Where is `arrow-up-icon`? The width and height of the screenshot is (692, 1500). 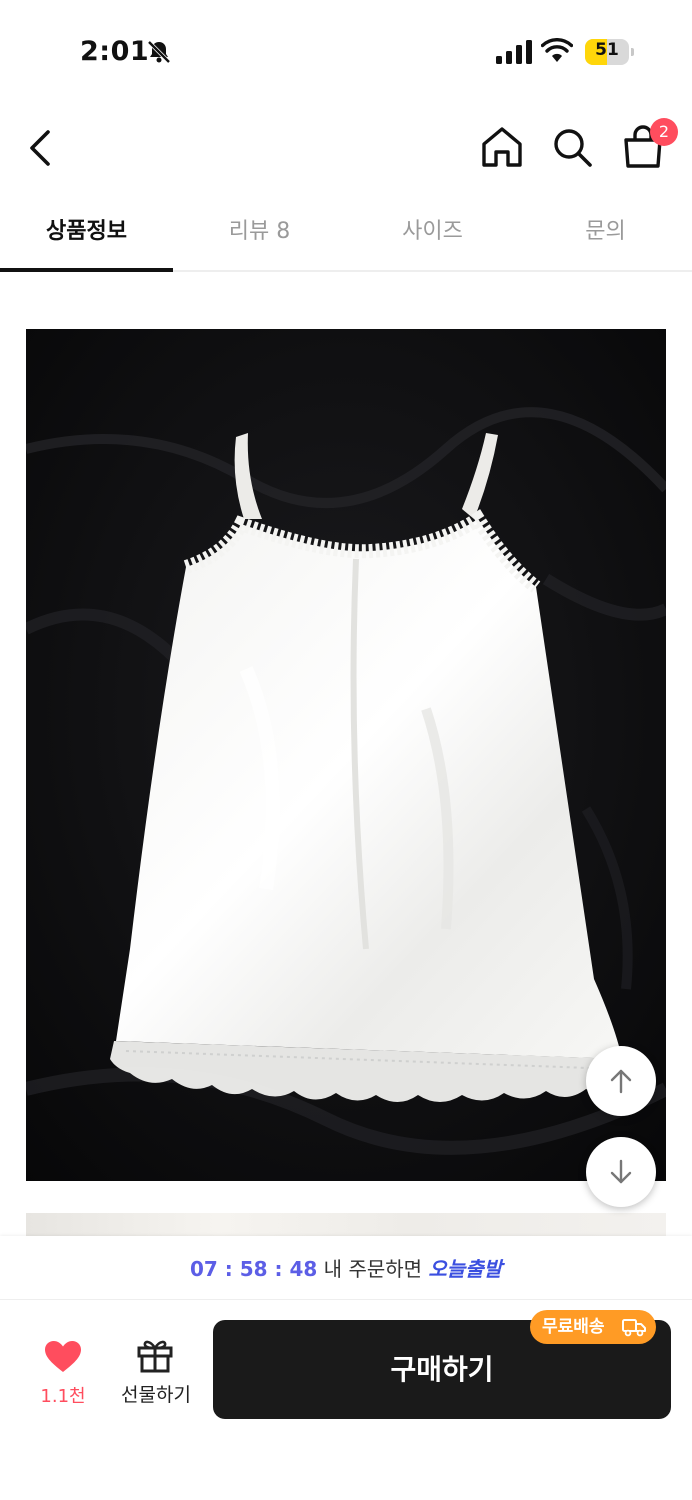
arrow-up-icon is located at coordinates (621, 1081).